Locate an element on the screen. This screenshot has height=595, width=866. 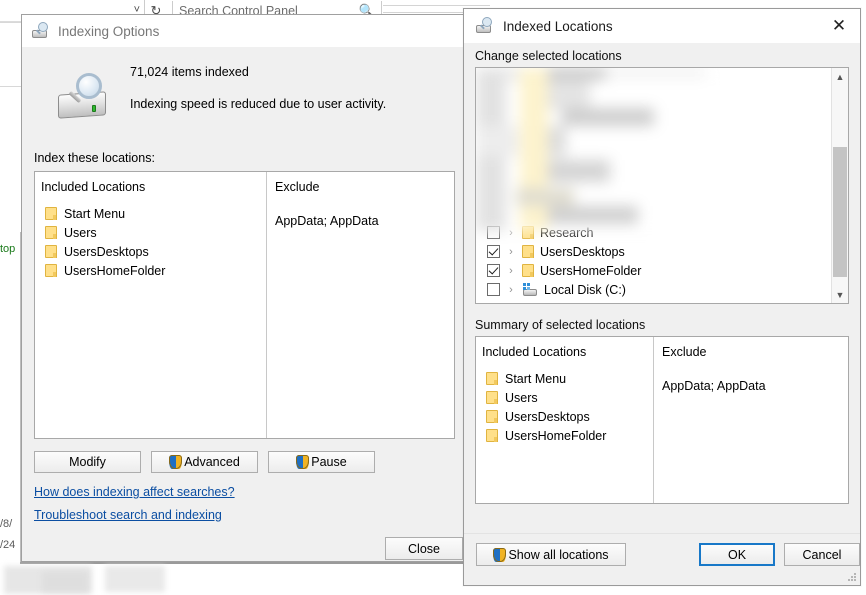
summary-included-header: Included Locations is located at coordinates (534, 352).